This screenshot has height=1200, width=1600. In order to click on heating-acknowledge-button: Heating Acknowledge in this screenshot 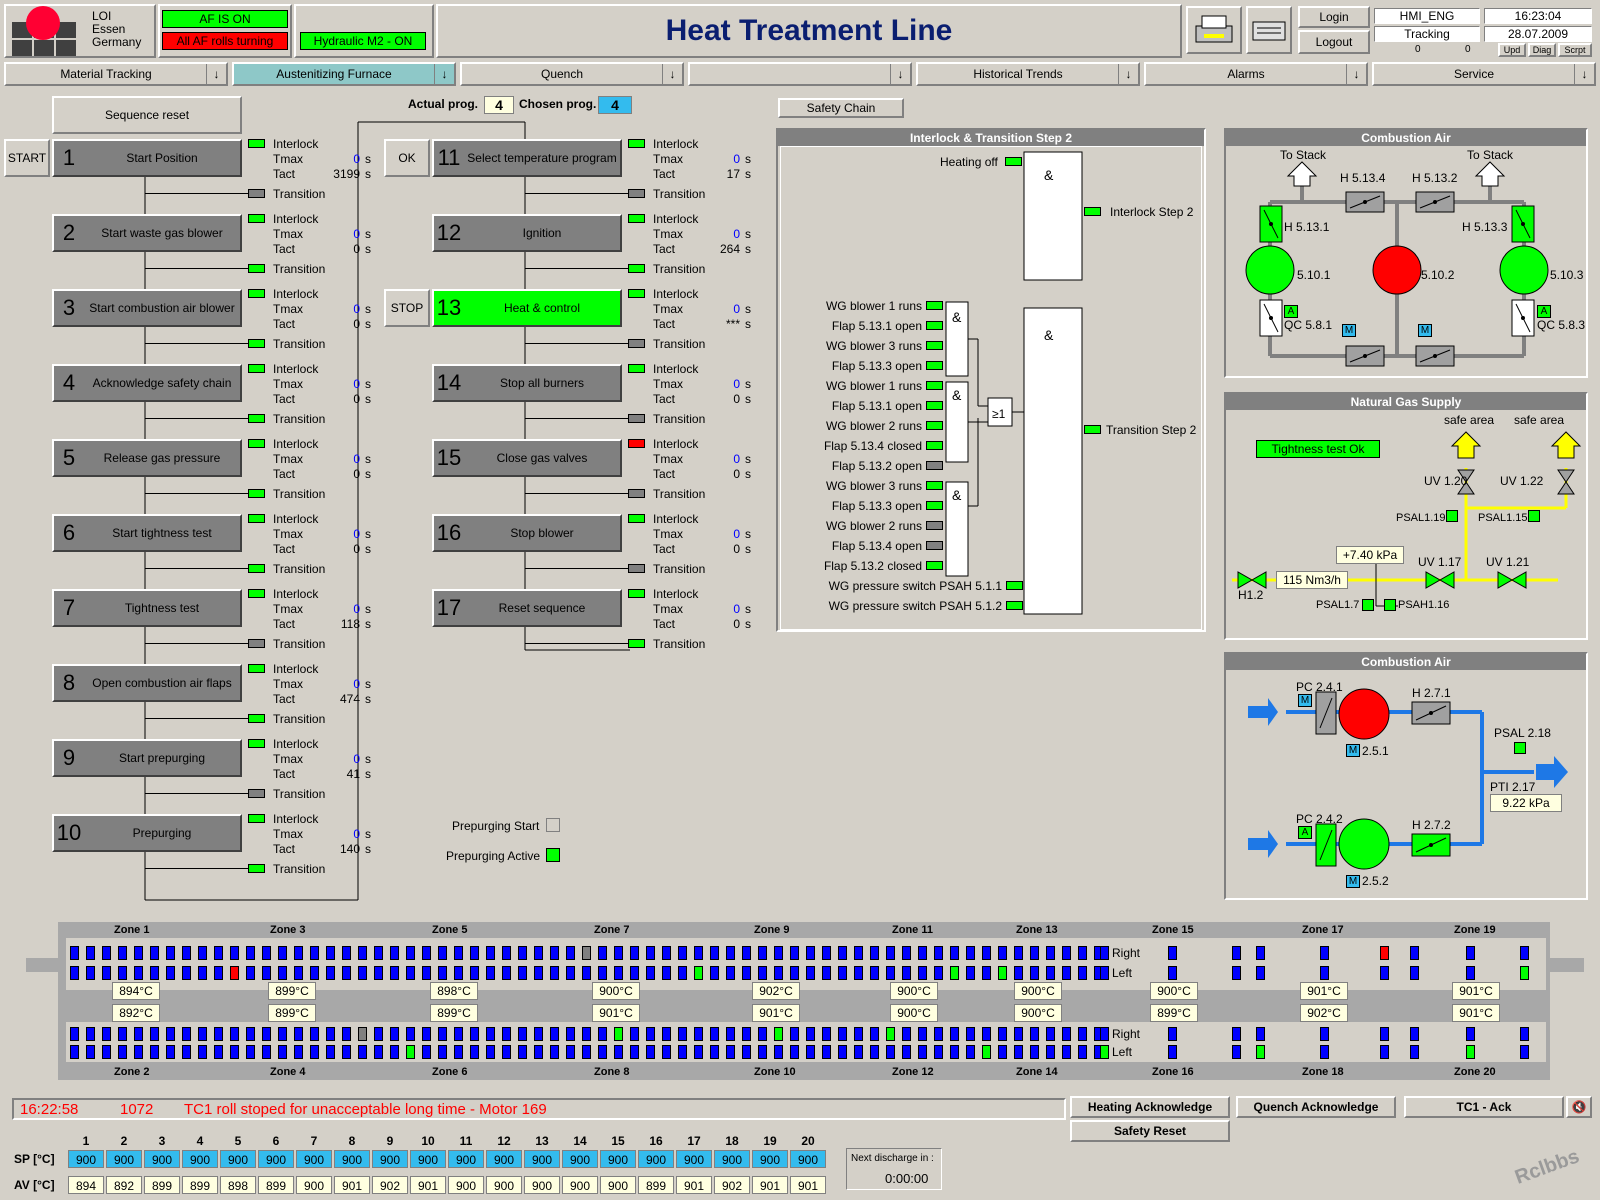, I will do `click(1150, 1107)`.